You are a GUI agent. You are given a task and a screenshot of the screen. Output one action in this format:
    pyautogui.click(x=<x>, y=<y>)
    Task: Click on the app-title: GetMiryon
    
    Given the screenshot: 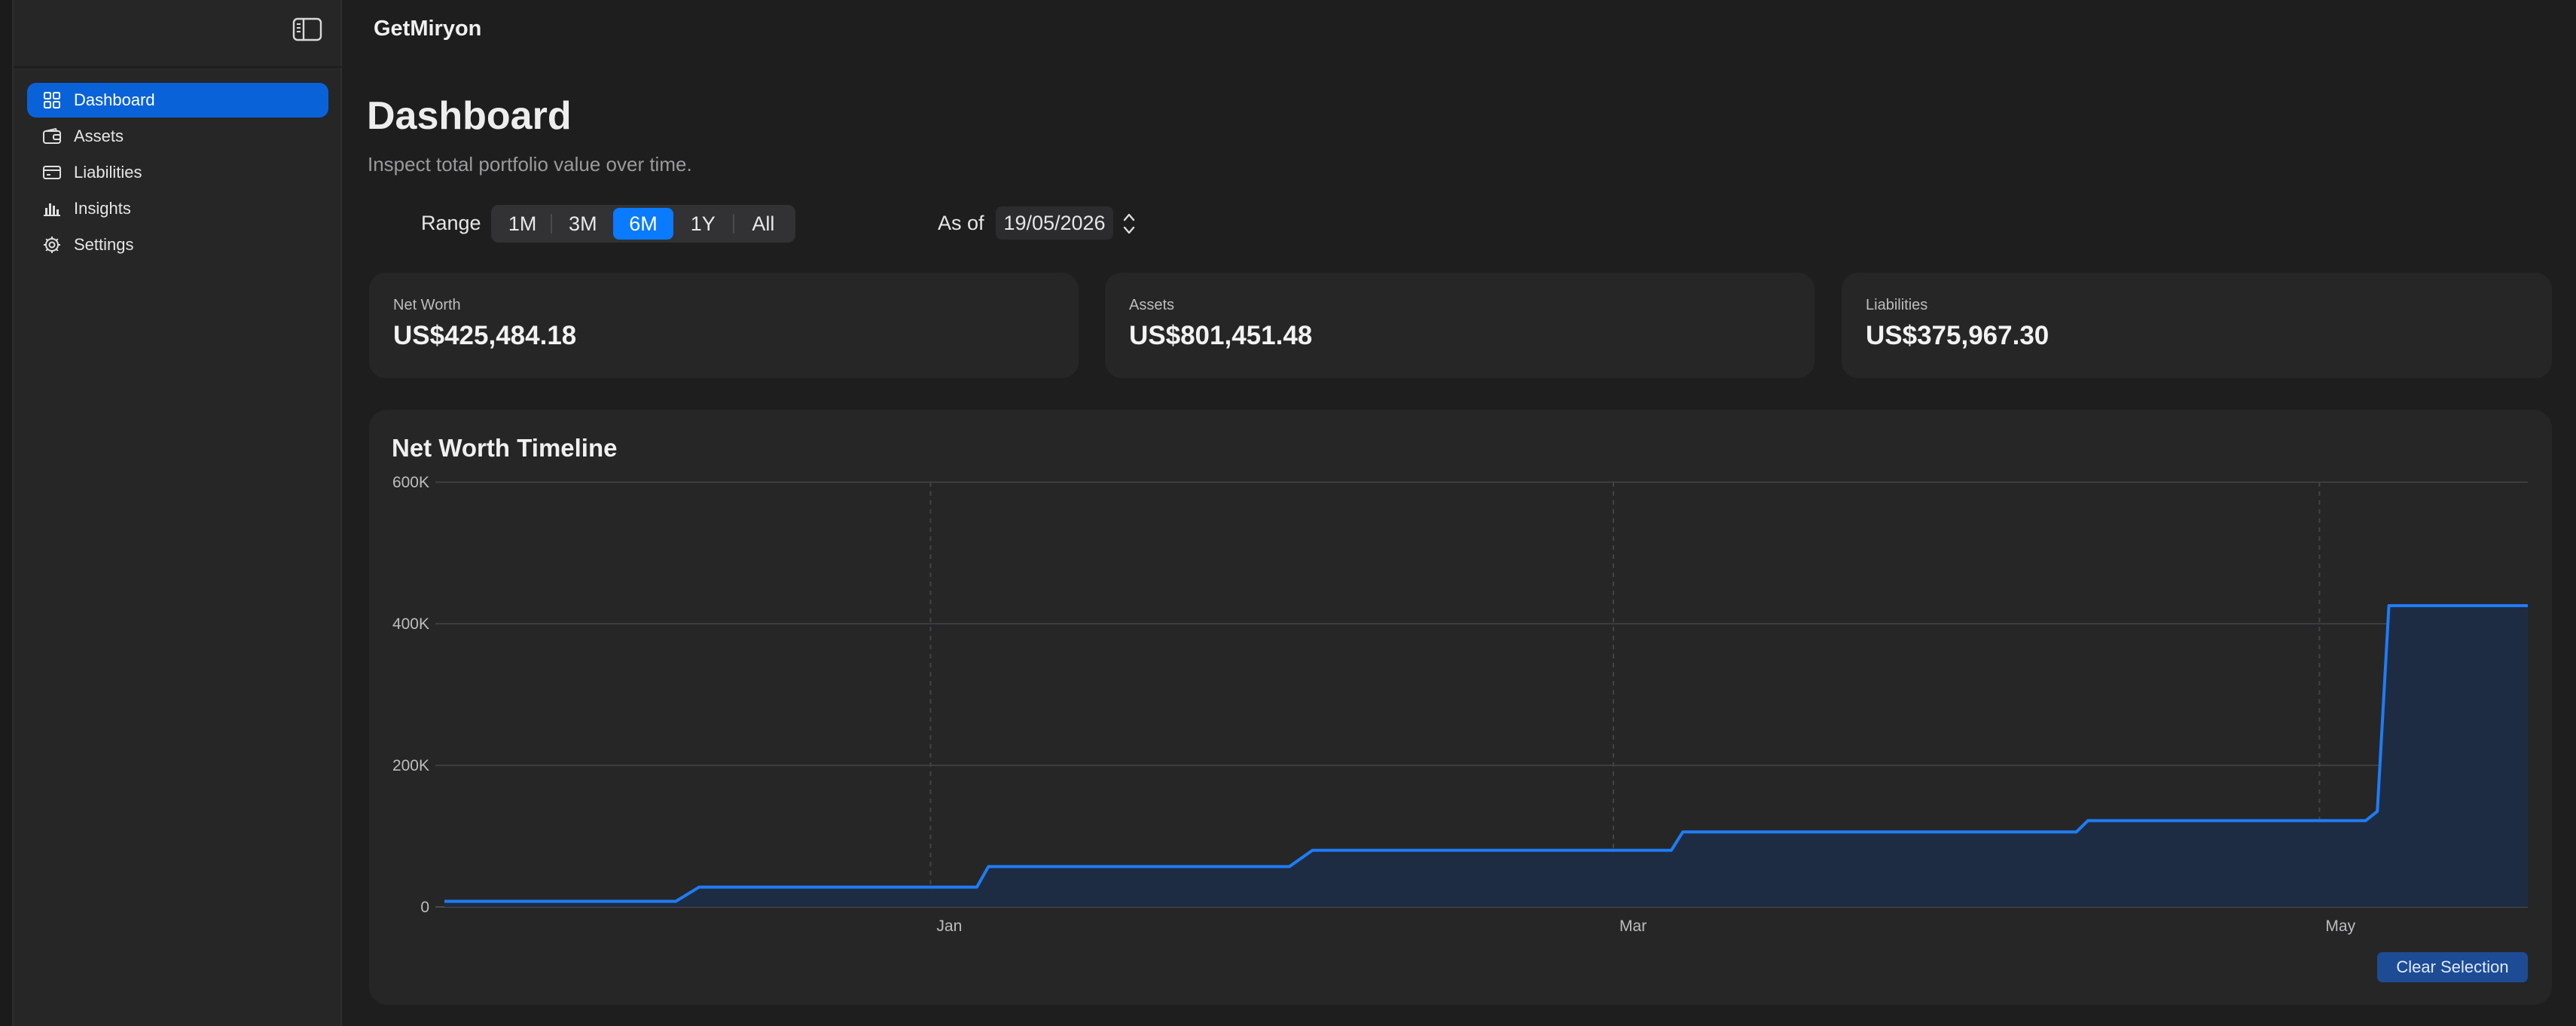 What is the action you would take?
    pyautogui.click(x=428, y=29)
    